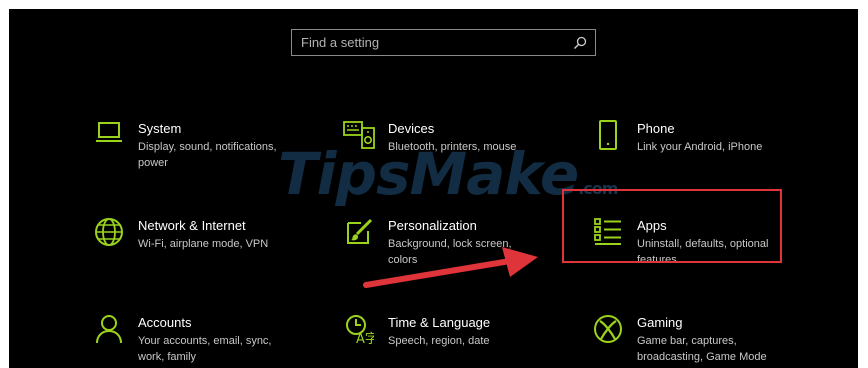 The image size is (868, 368). I want to click on xbox-icon, so click(608, 331).